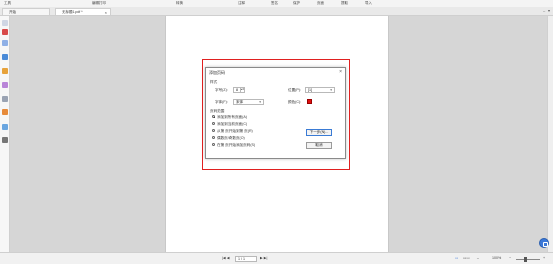 This screenshot has height=264, width=553. I want to click on menu-bar: 工具 编辑打印 转换 注释 签名 保护 页面 提取 导入, so click(276, 3).